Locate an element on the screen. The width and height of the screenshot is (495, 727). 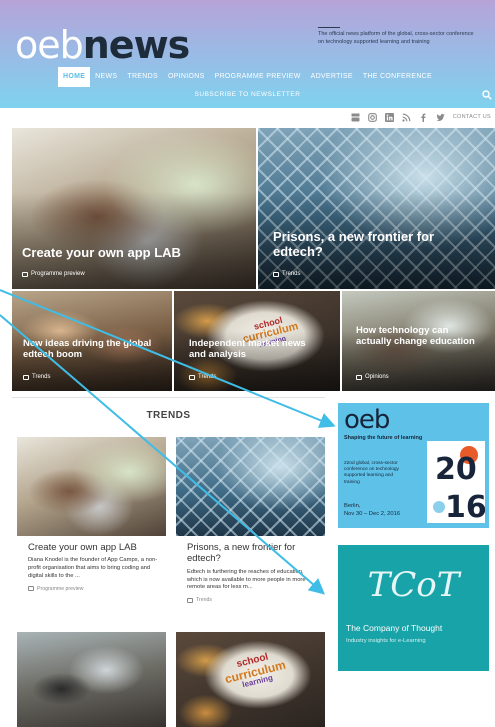
linkedin-icon is located at coordinates (389, 117).